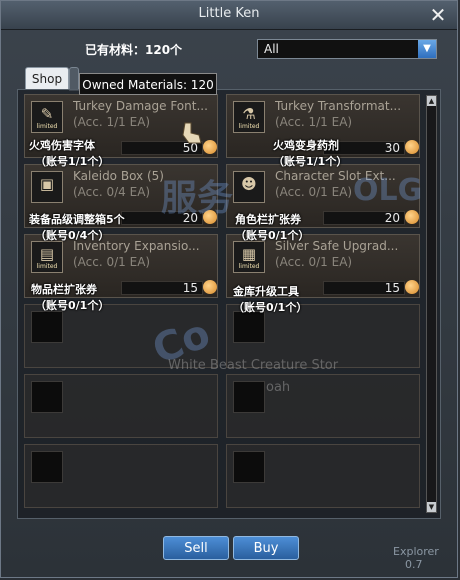  Describe the element at coordinates (196, 548) in the screenshot. I see `sell-button: Sell` at that location.